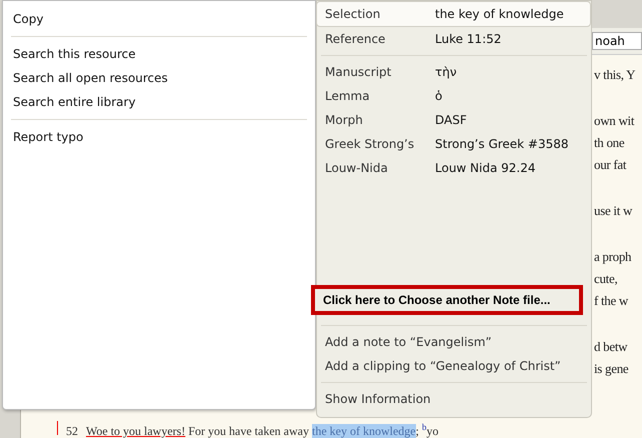 The height and width of the screenshot is (438, 642). What do you see at coordinates (454, 342) in the screenshot?
I see `menu-item: Add a note to “Evangelism”` at bounding box center [454, 342].